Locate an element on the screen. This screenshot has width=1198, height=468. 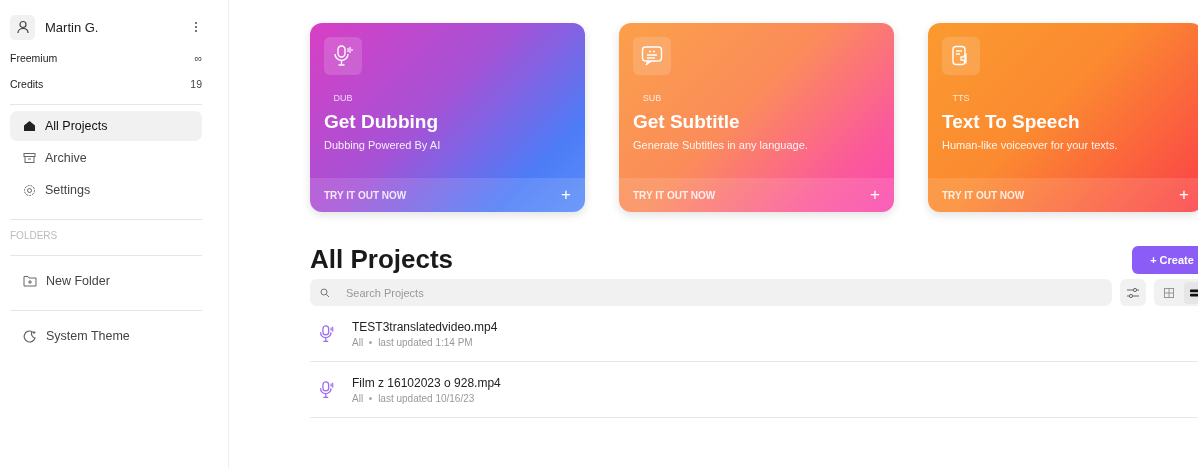
sliders-icon is located at coordinates (1133, 292).